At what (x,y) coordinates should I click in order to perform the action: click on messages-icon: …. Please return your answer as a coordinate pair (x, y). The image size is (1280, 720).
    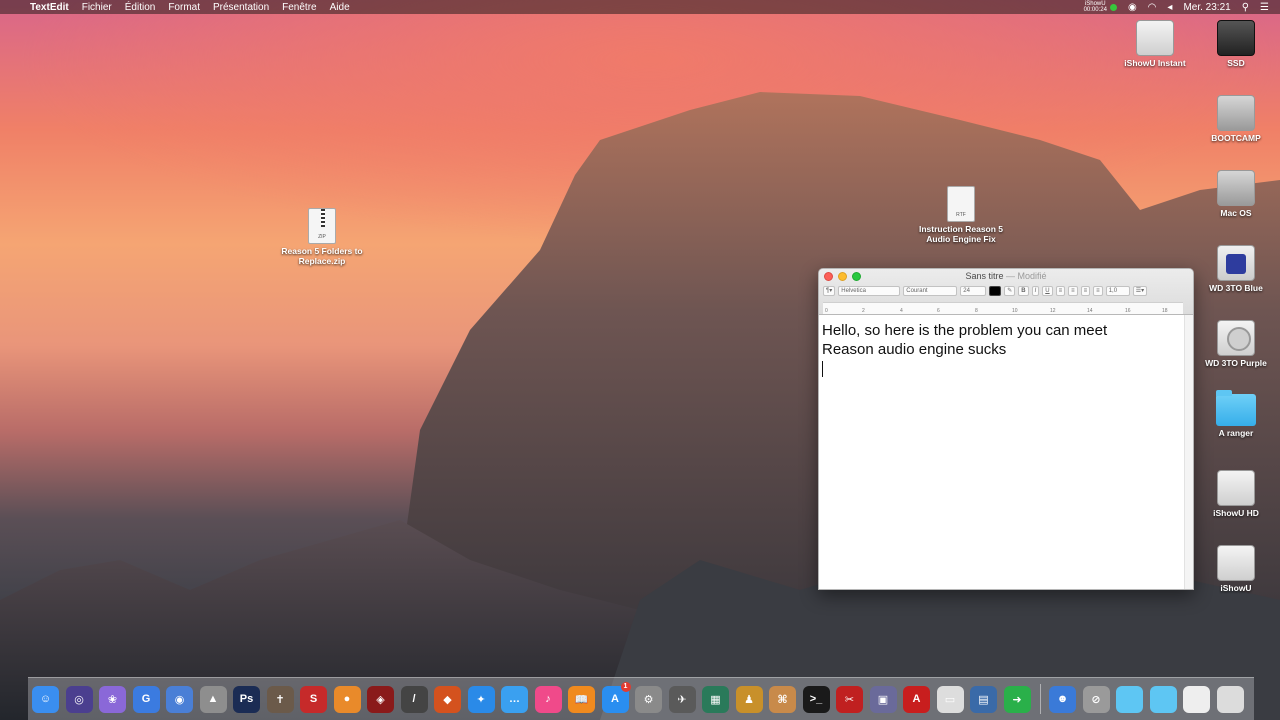
    Looking at the image, I should click on (514, 699).